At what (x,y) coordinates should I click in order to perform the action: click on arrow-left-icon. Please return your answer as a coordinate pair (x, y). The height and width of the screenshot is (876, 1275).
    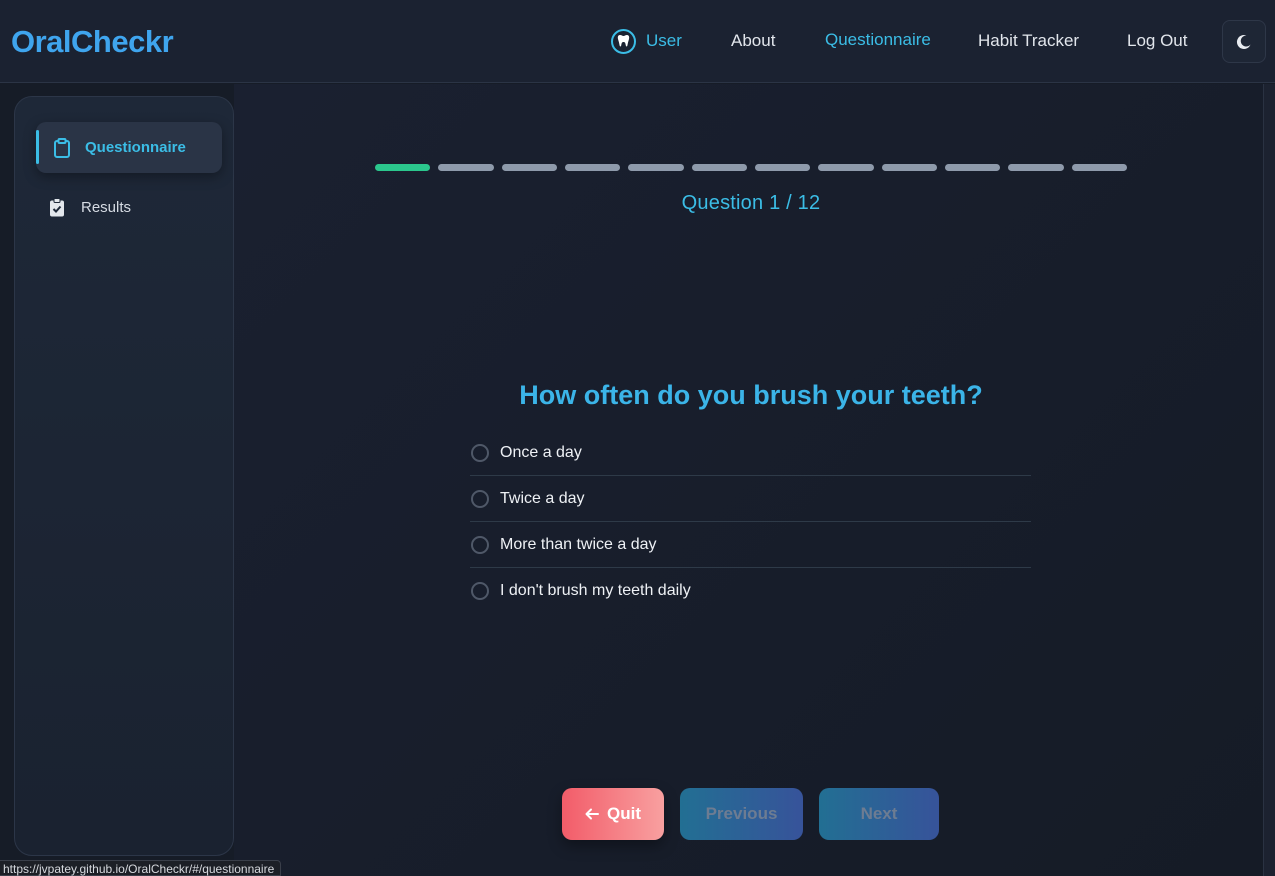
    Looking at the image, I should click on (592, 814).